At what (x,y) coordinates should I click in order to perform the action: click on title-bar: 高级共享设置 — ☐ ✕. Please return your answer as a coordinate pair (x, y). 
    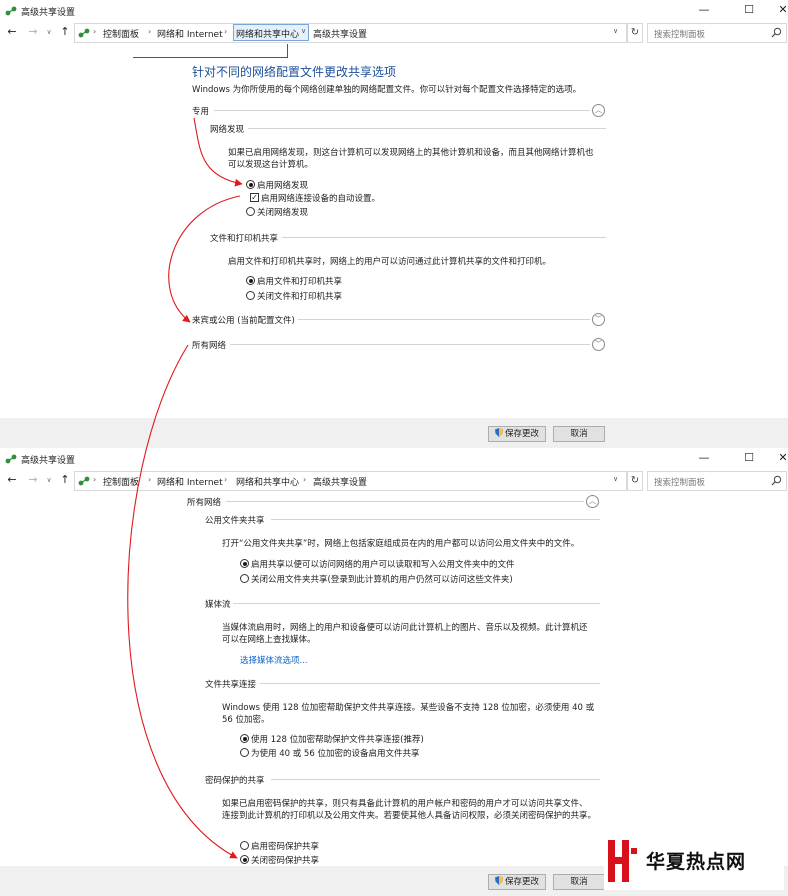
    Looking at the image, I should click on (394, 459).